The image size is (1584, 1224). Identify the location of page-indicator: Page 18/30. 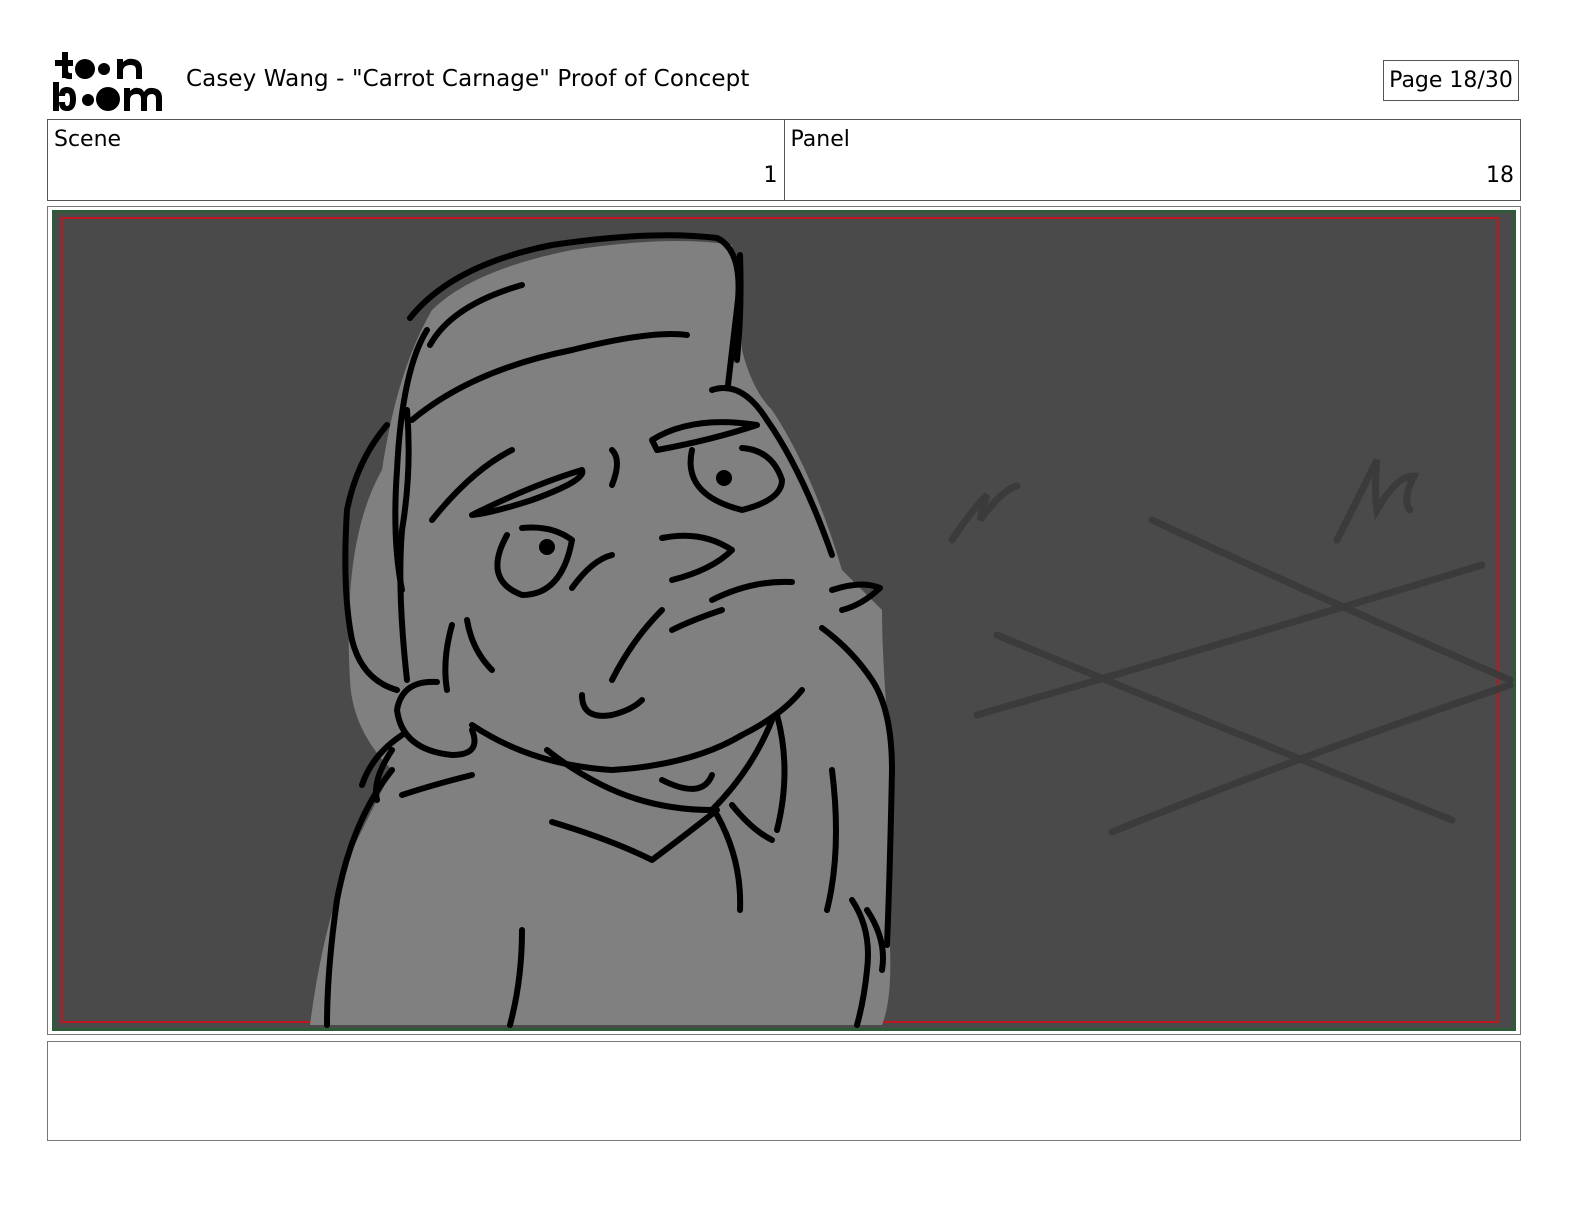
(1451, 80).